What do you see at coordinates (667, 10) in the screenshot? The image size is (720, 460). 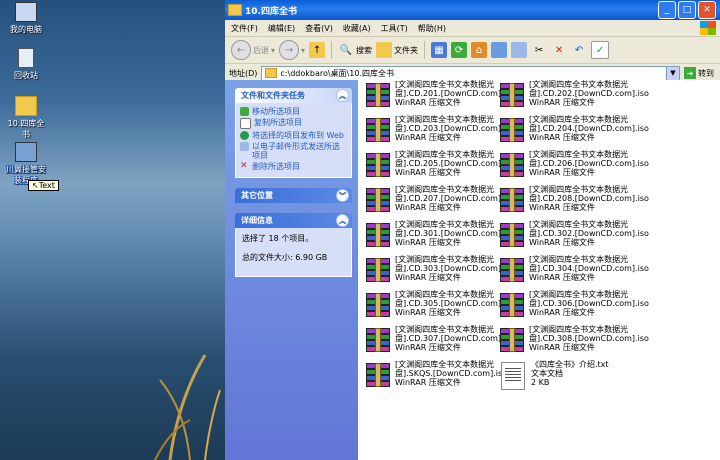 I see `minimize-button: _` at bounding box center [667, 10].